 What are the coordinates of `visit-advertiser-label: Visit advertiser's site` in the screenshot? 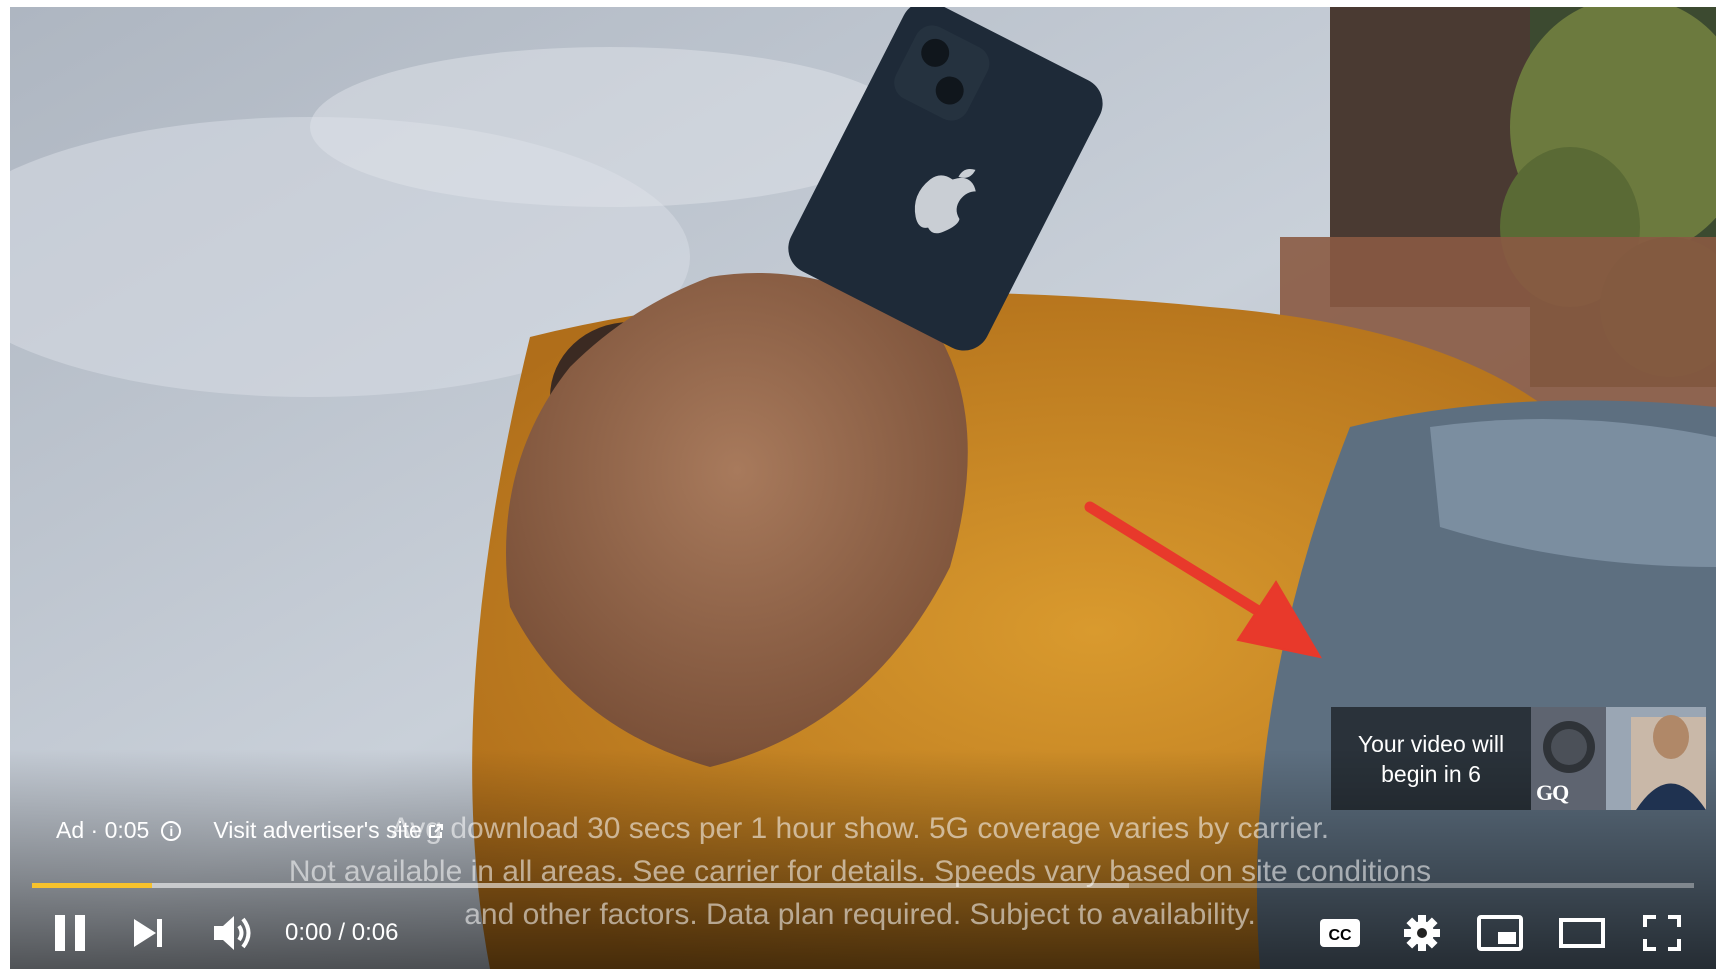 It's located at (317, 830).